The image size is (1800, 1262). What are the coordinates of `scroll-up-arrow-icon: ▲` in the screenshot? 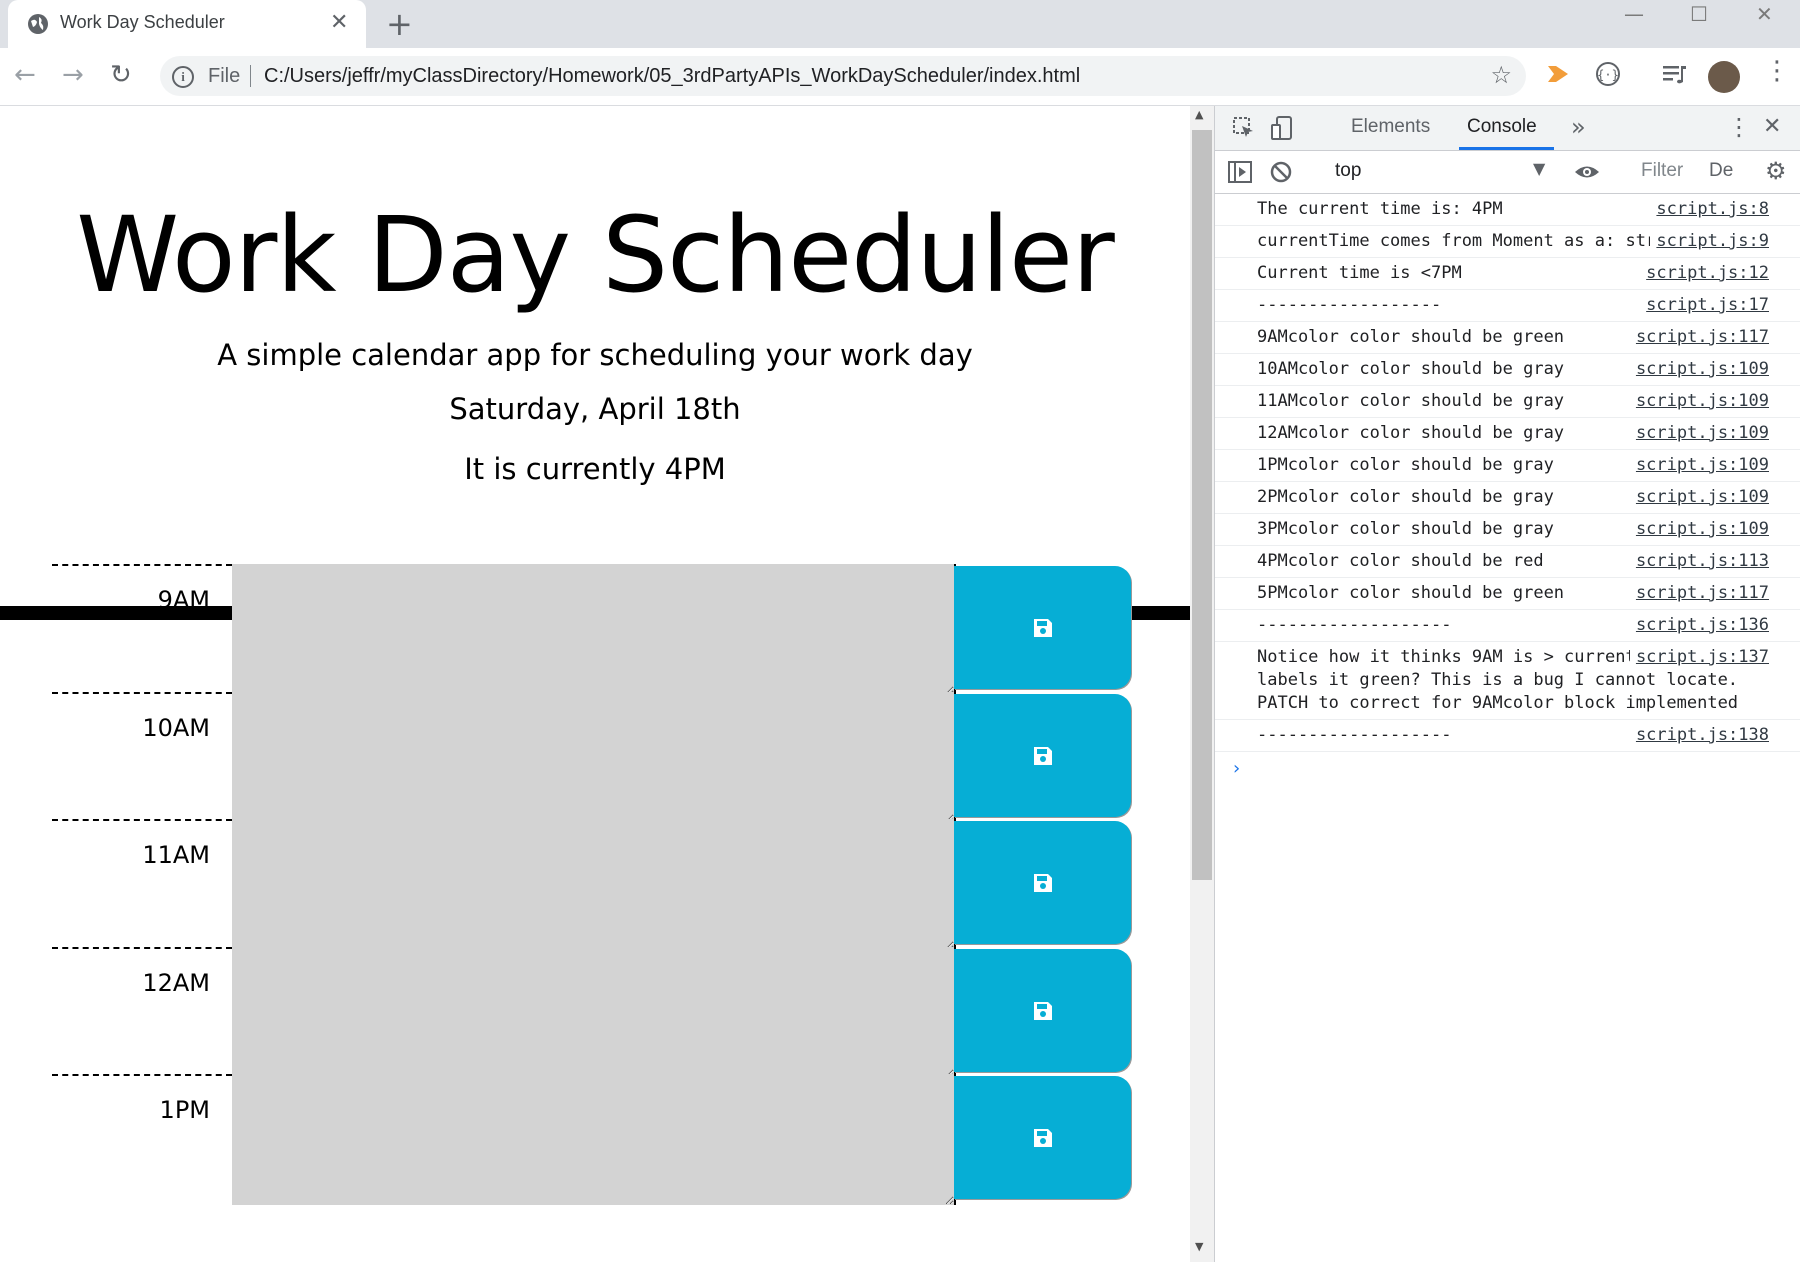 It's located at (1199, 114).